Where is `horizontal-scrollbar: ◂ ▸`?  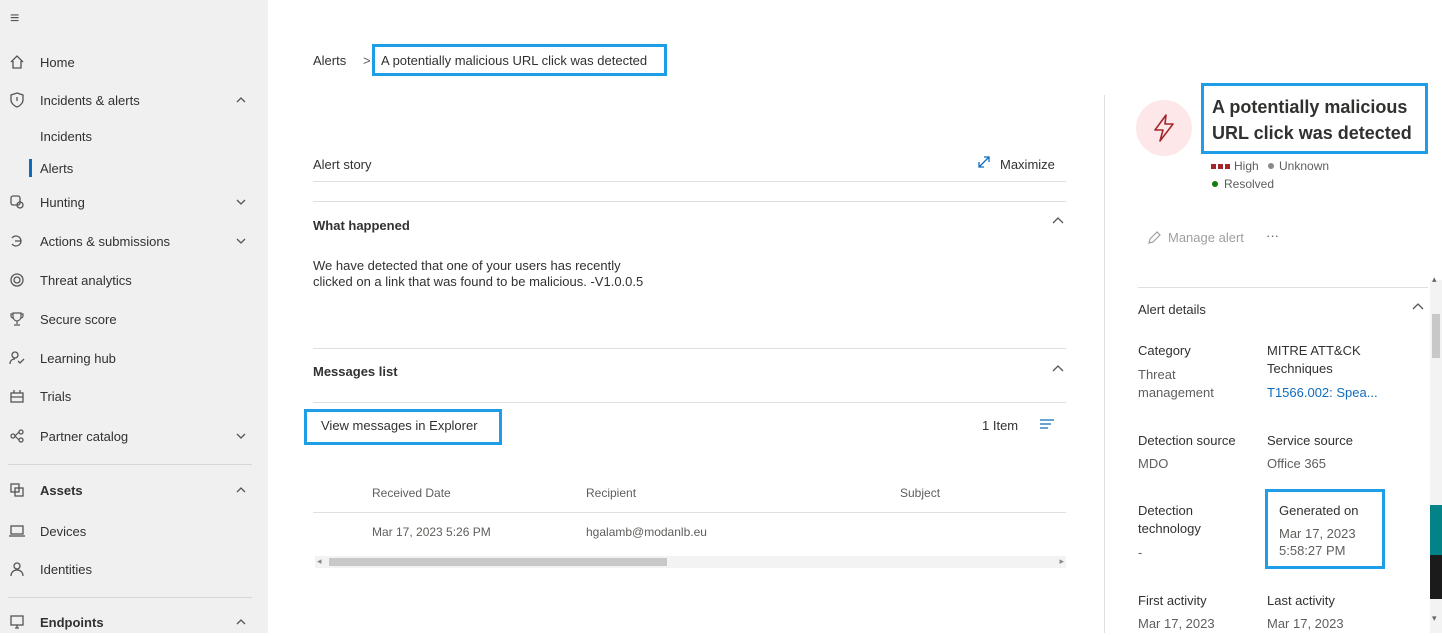
horizontal-scrollbar: ◂ ▸ is located at coordinates (690, 562).